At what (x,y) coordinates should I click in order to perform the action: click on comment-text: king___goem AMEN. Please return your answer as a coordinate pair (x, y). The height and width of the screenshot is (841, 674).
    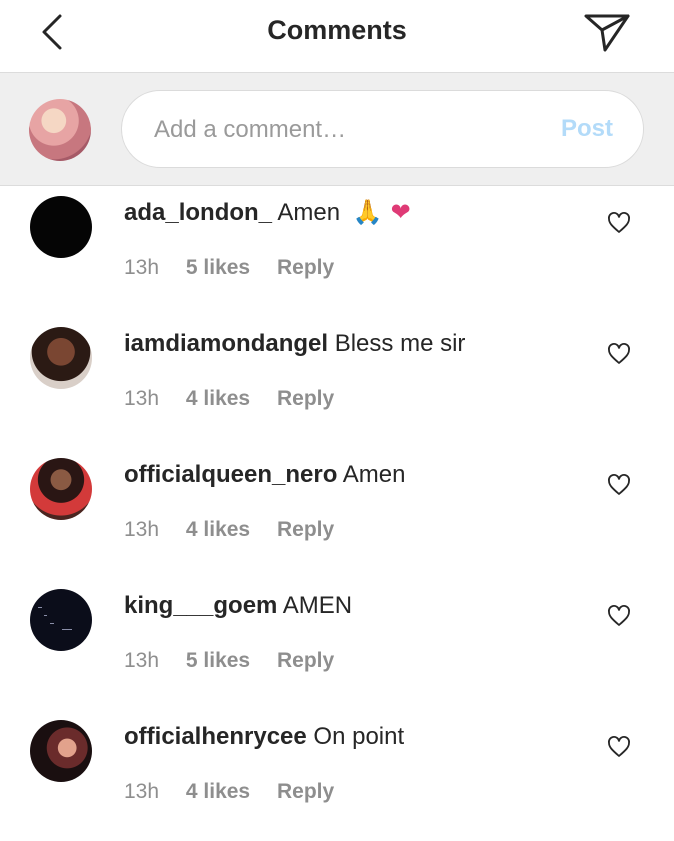
    Looking at the image, I should click on (354, 606).